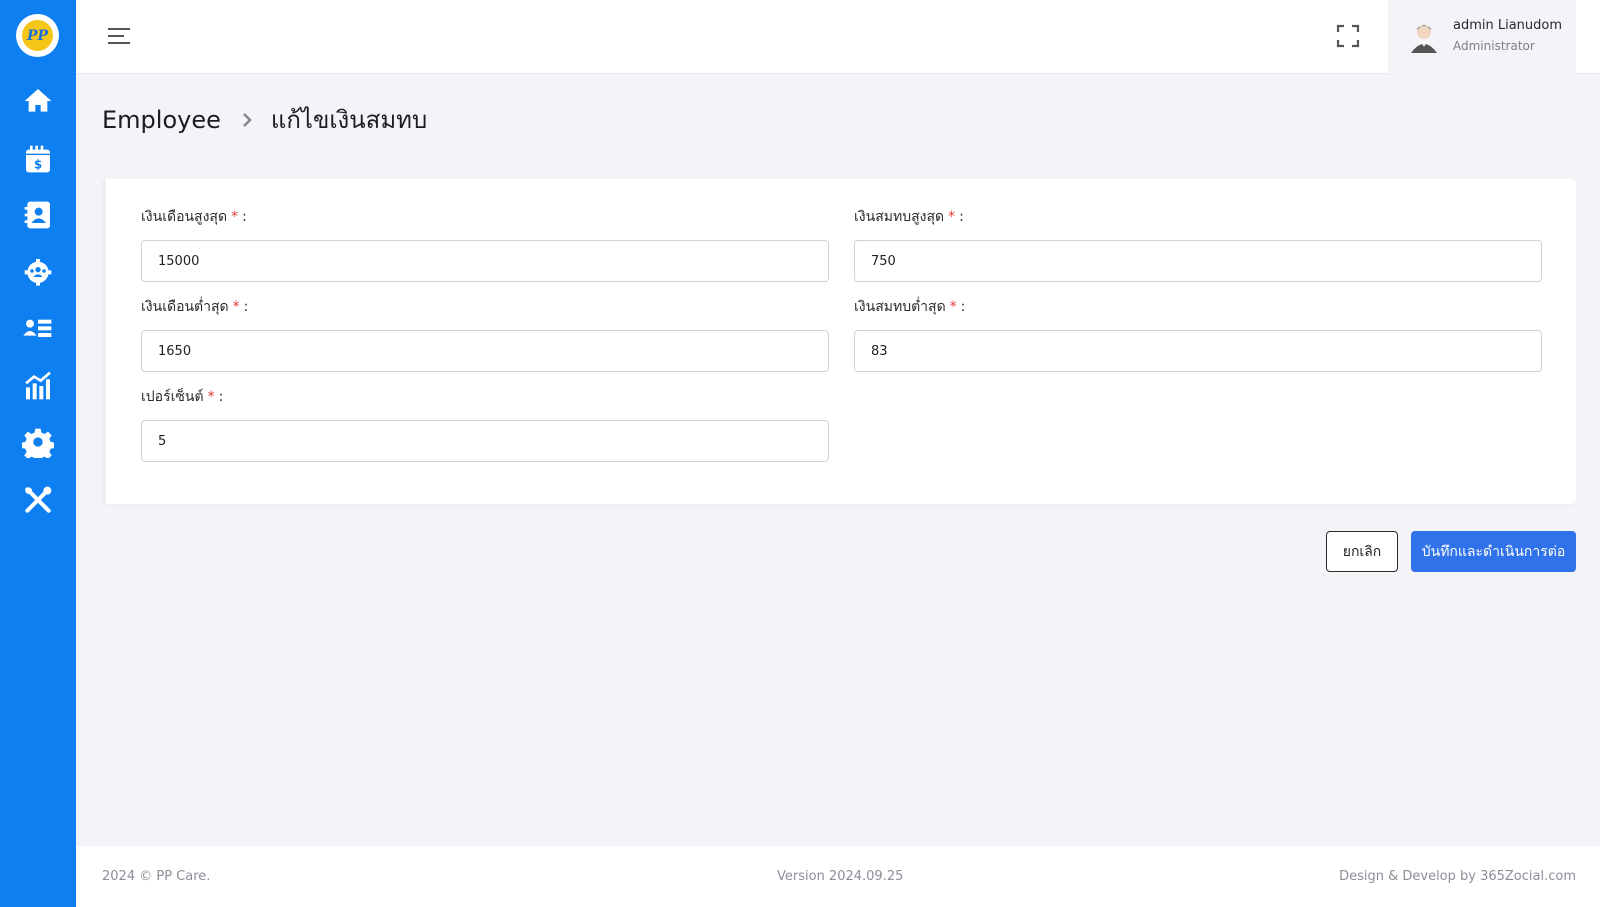 The width and height of the screenshot is (1600, 907). Describe the element at coordinates (195, 307) in the screenshot. I see `min-salary-label: เงินเดือนต่ำสุด *:` at that location.